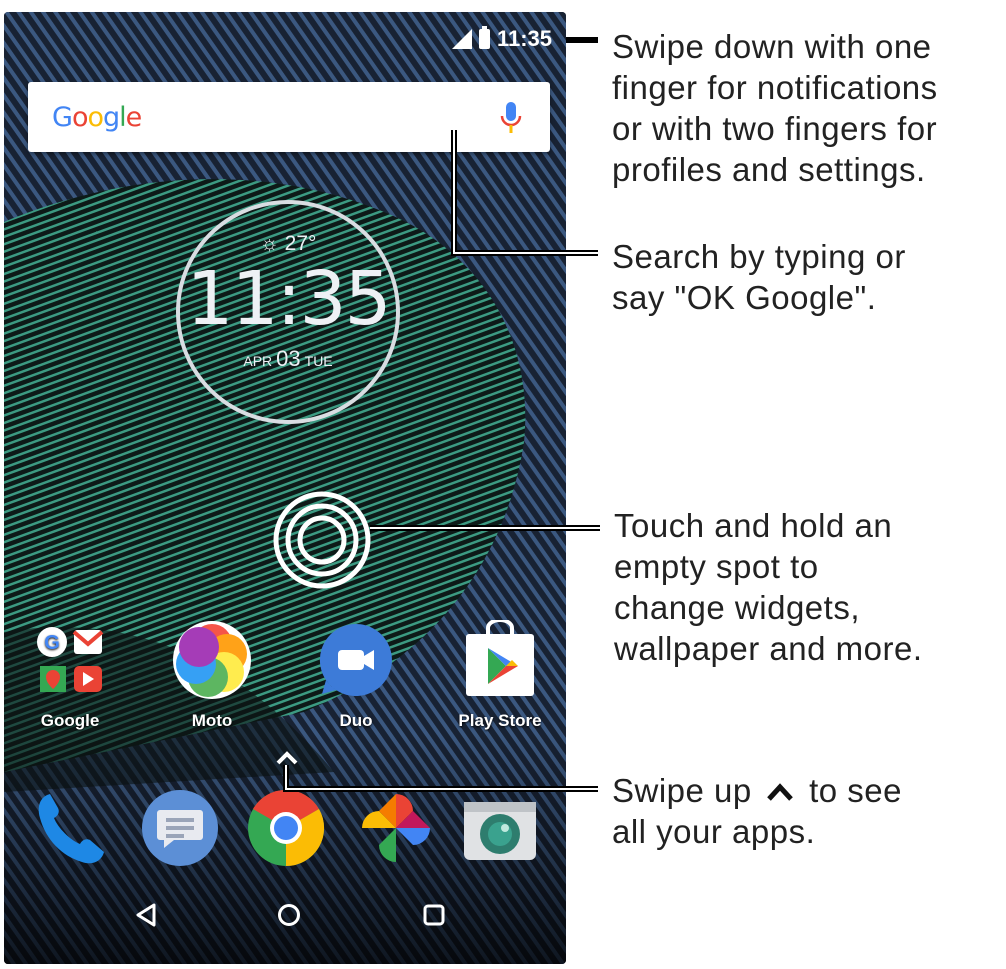 The height and width of the screenshot is (969, 1006). Describe the element at coordinates (759, 277) in the screenshot. I see `callout-search: Search by typing or say "OK Google".` at that location.